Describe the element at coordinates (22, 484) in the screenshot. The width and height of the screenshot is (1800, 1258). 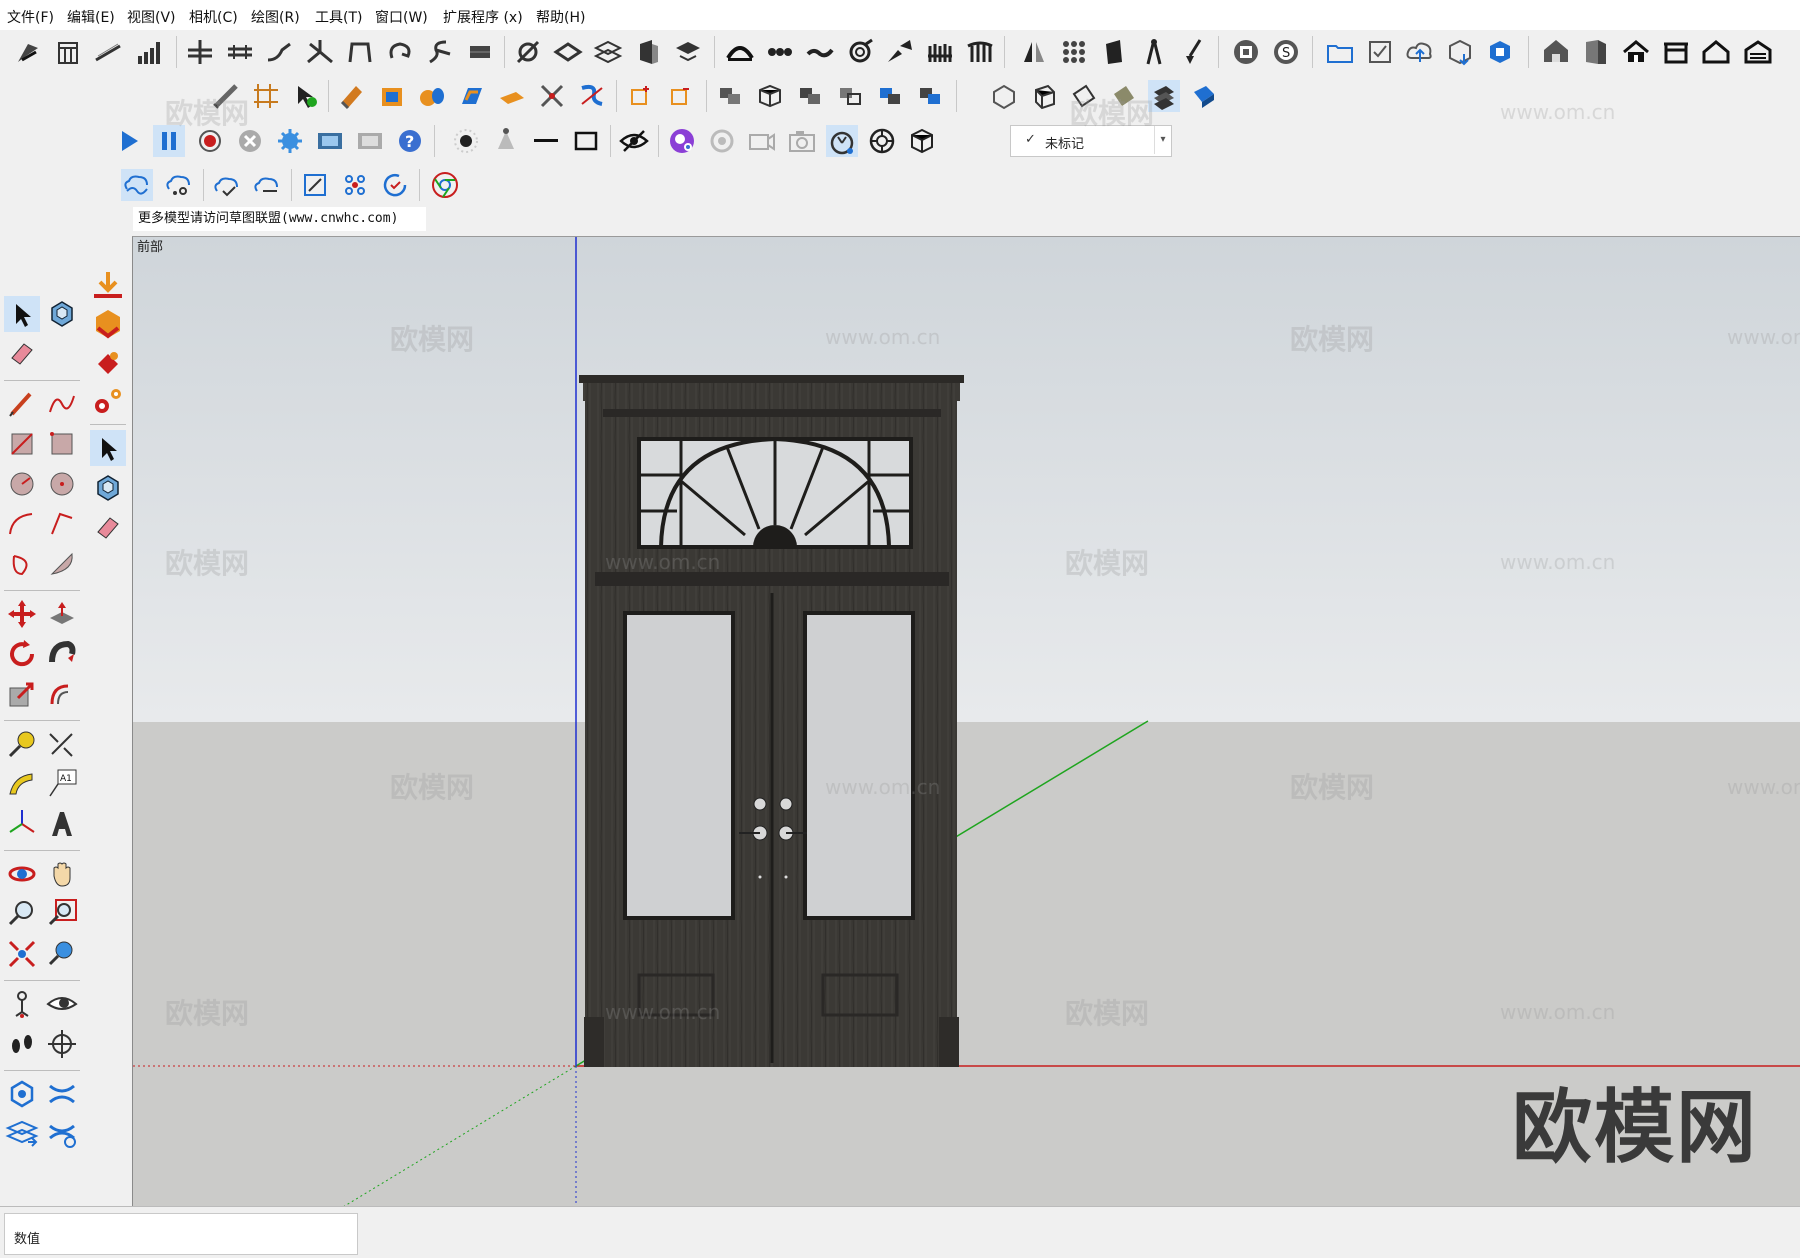
I see `circle-icon` at that location.